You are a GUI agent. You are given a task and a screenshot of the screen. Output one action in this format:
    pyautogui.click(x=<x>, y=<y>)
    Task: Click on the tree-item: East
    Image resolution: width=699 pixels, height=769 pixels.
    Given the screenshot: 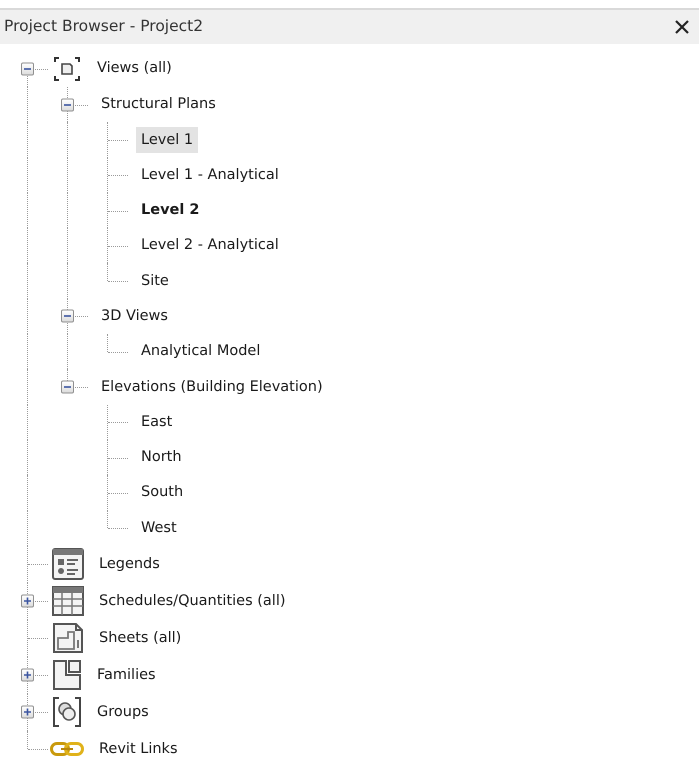 What is the action you would take?
    pyautogui.click(x=157, y=422)
    